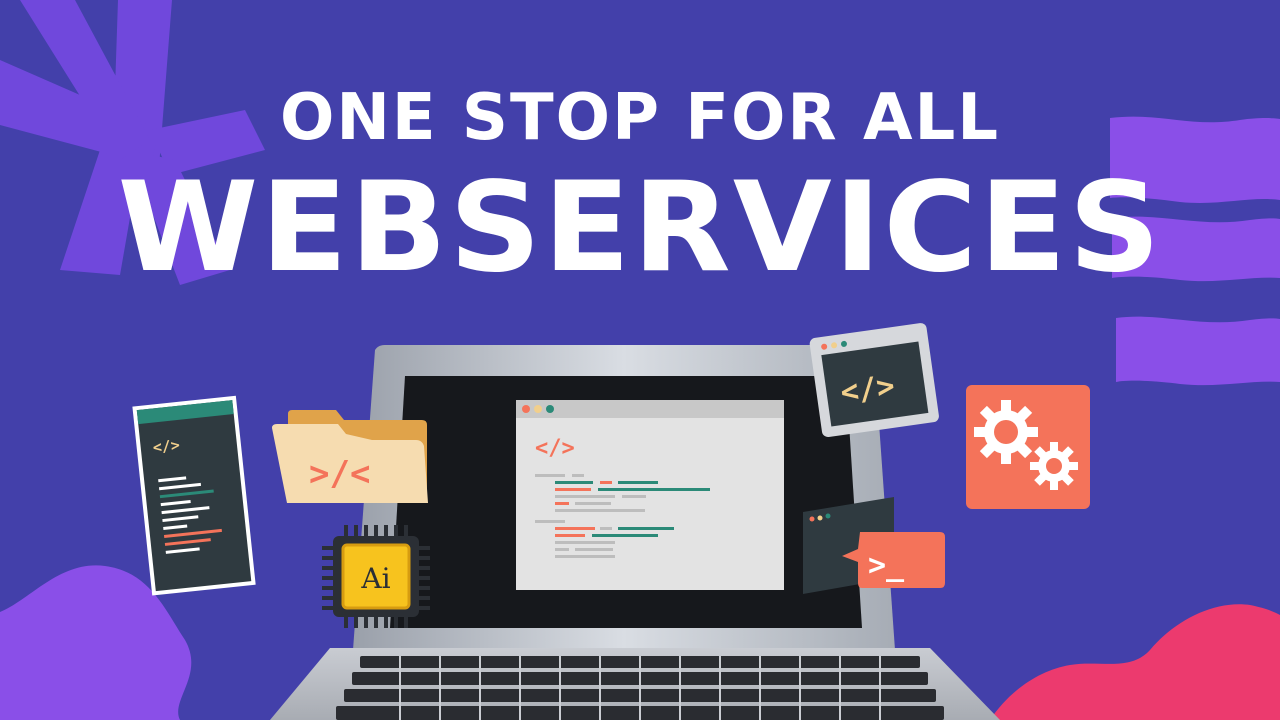 This screenshot has height=720, width=1280. What do you see at coordinates (650, 495) in the screenshot?
I see `screen-code-window: </>` at bounding box center [650, 495].